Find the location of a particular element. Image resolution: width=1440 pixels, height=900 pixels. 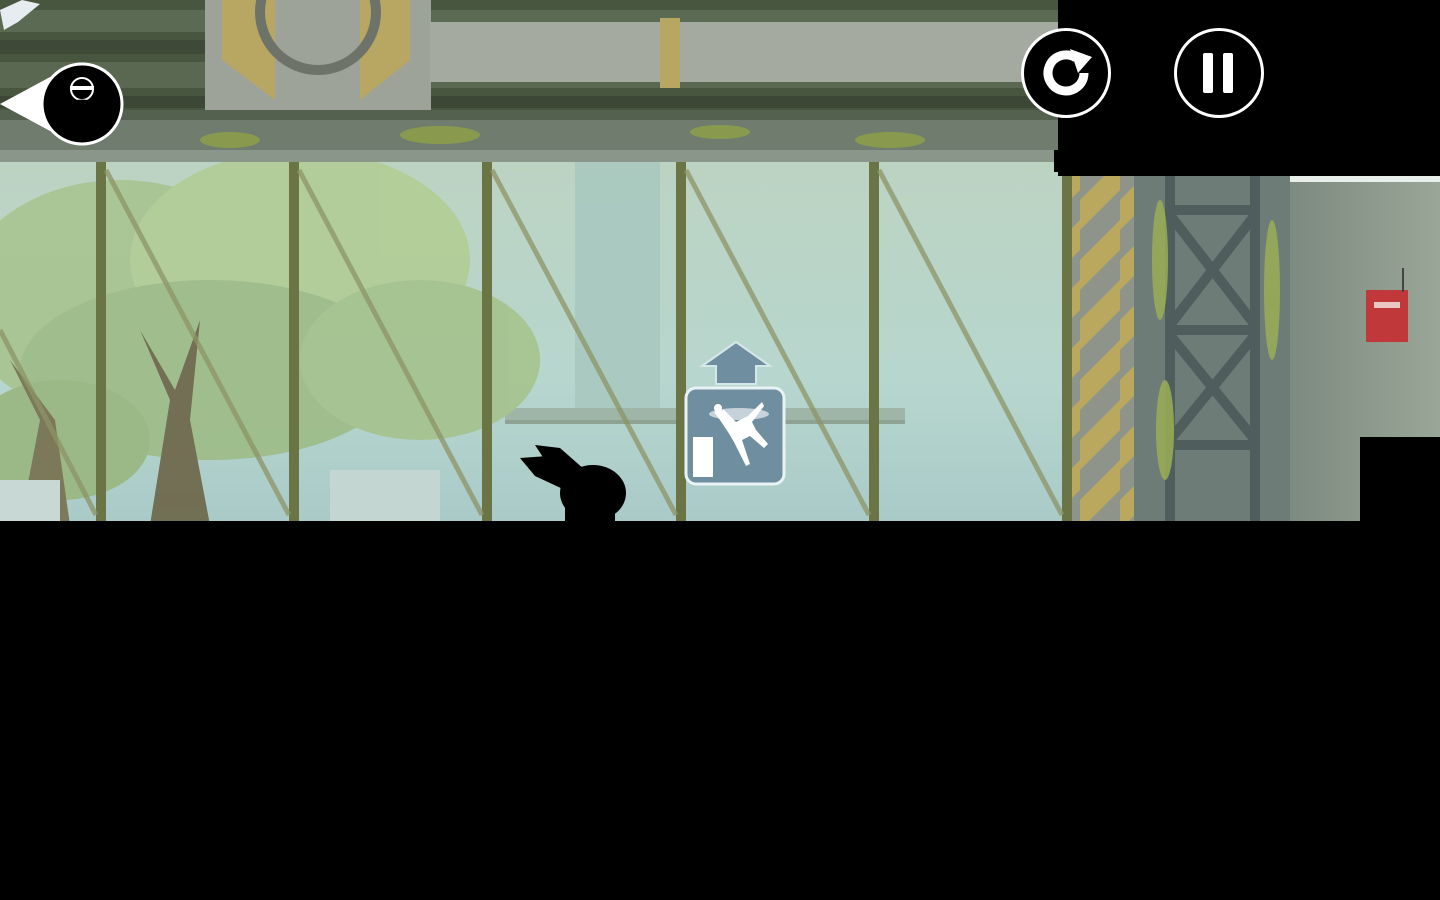

crate-silhouette is located at coordinates (1400, 481).